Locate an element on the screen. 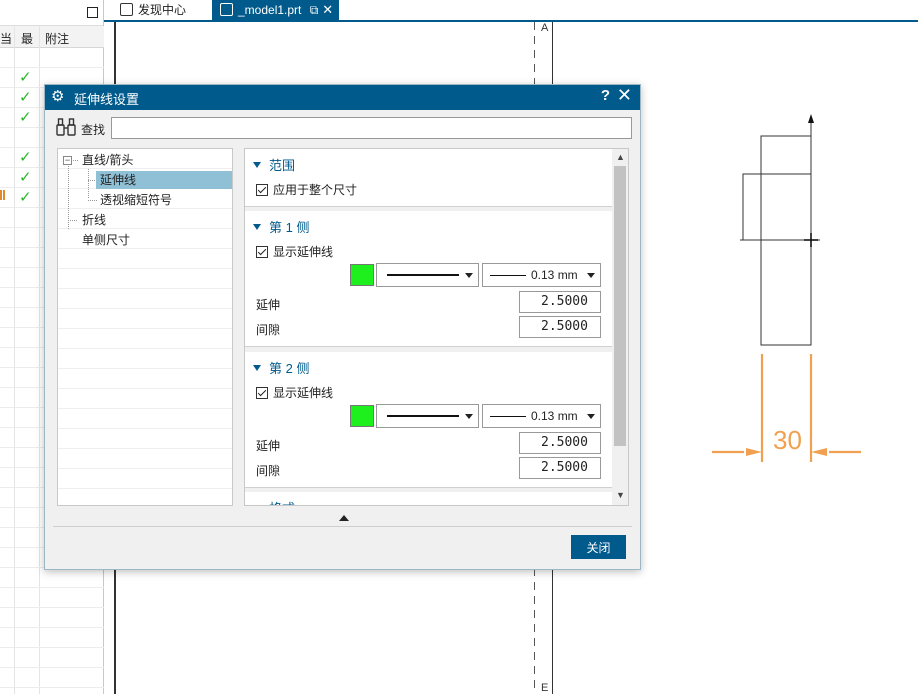 This screenshot has height=694, width=918. scrollbar-thumb is located at coordinates (620, 306).